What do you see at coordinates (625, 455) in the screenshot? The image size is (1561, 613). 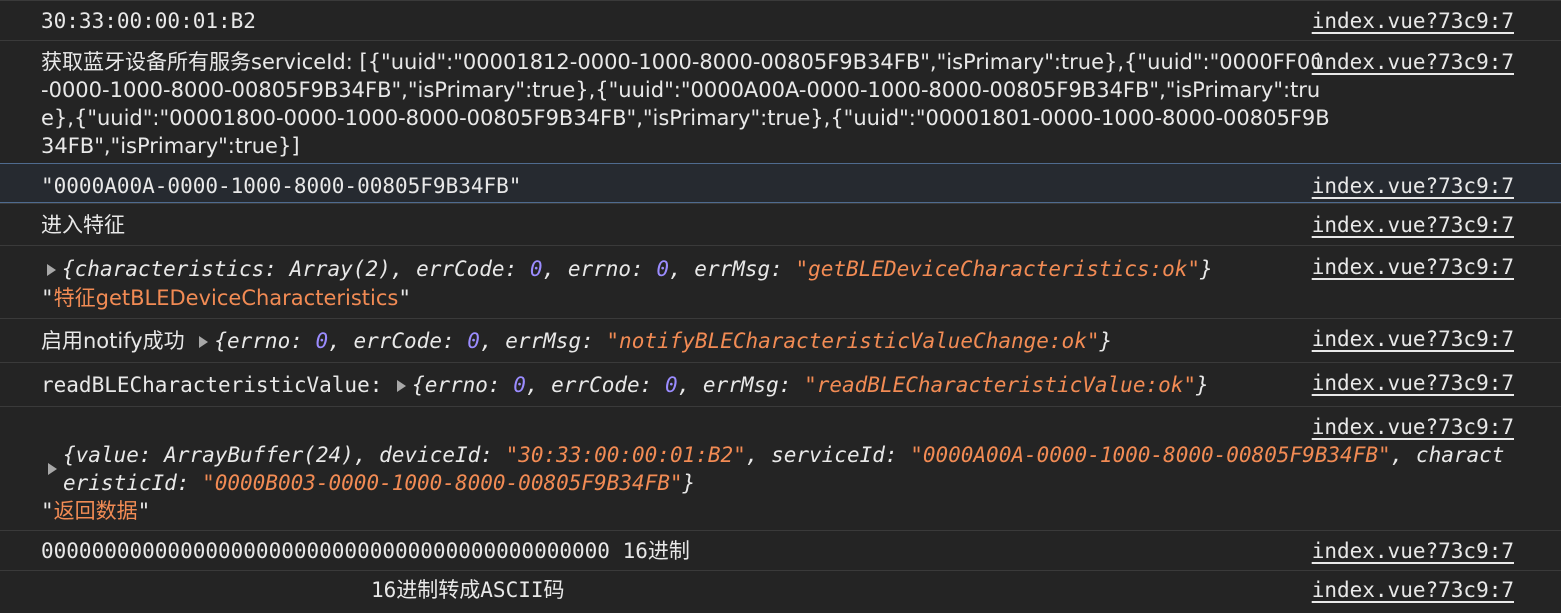 I see `object-value: "30:33:00:00:01:B2"` at bounding box center [625, 455].